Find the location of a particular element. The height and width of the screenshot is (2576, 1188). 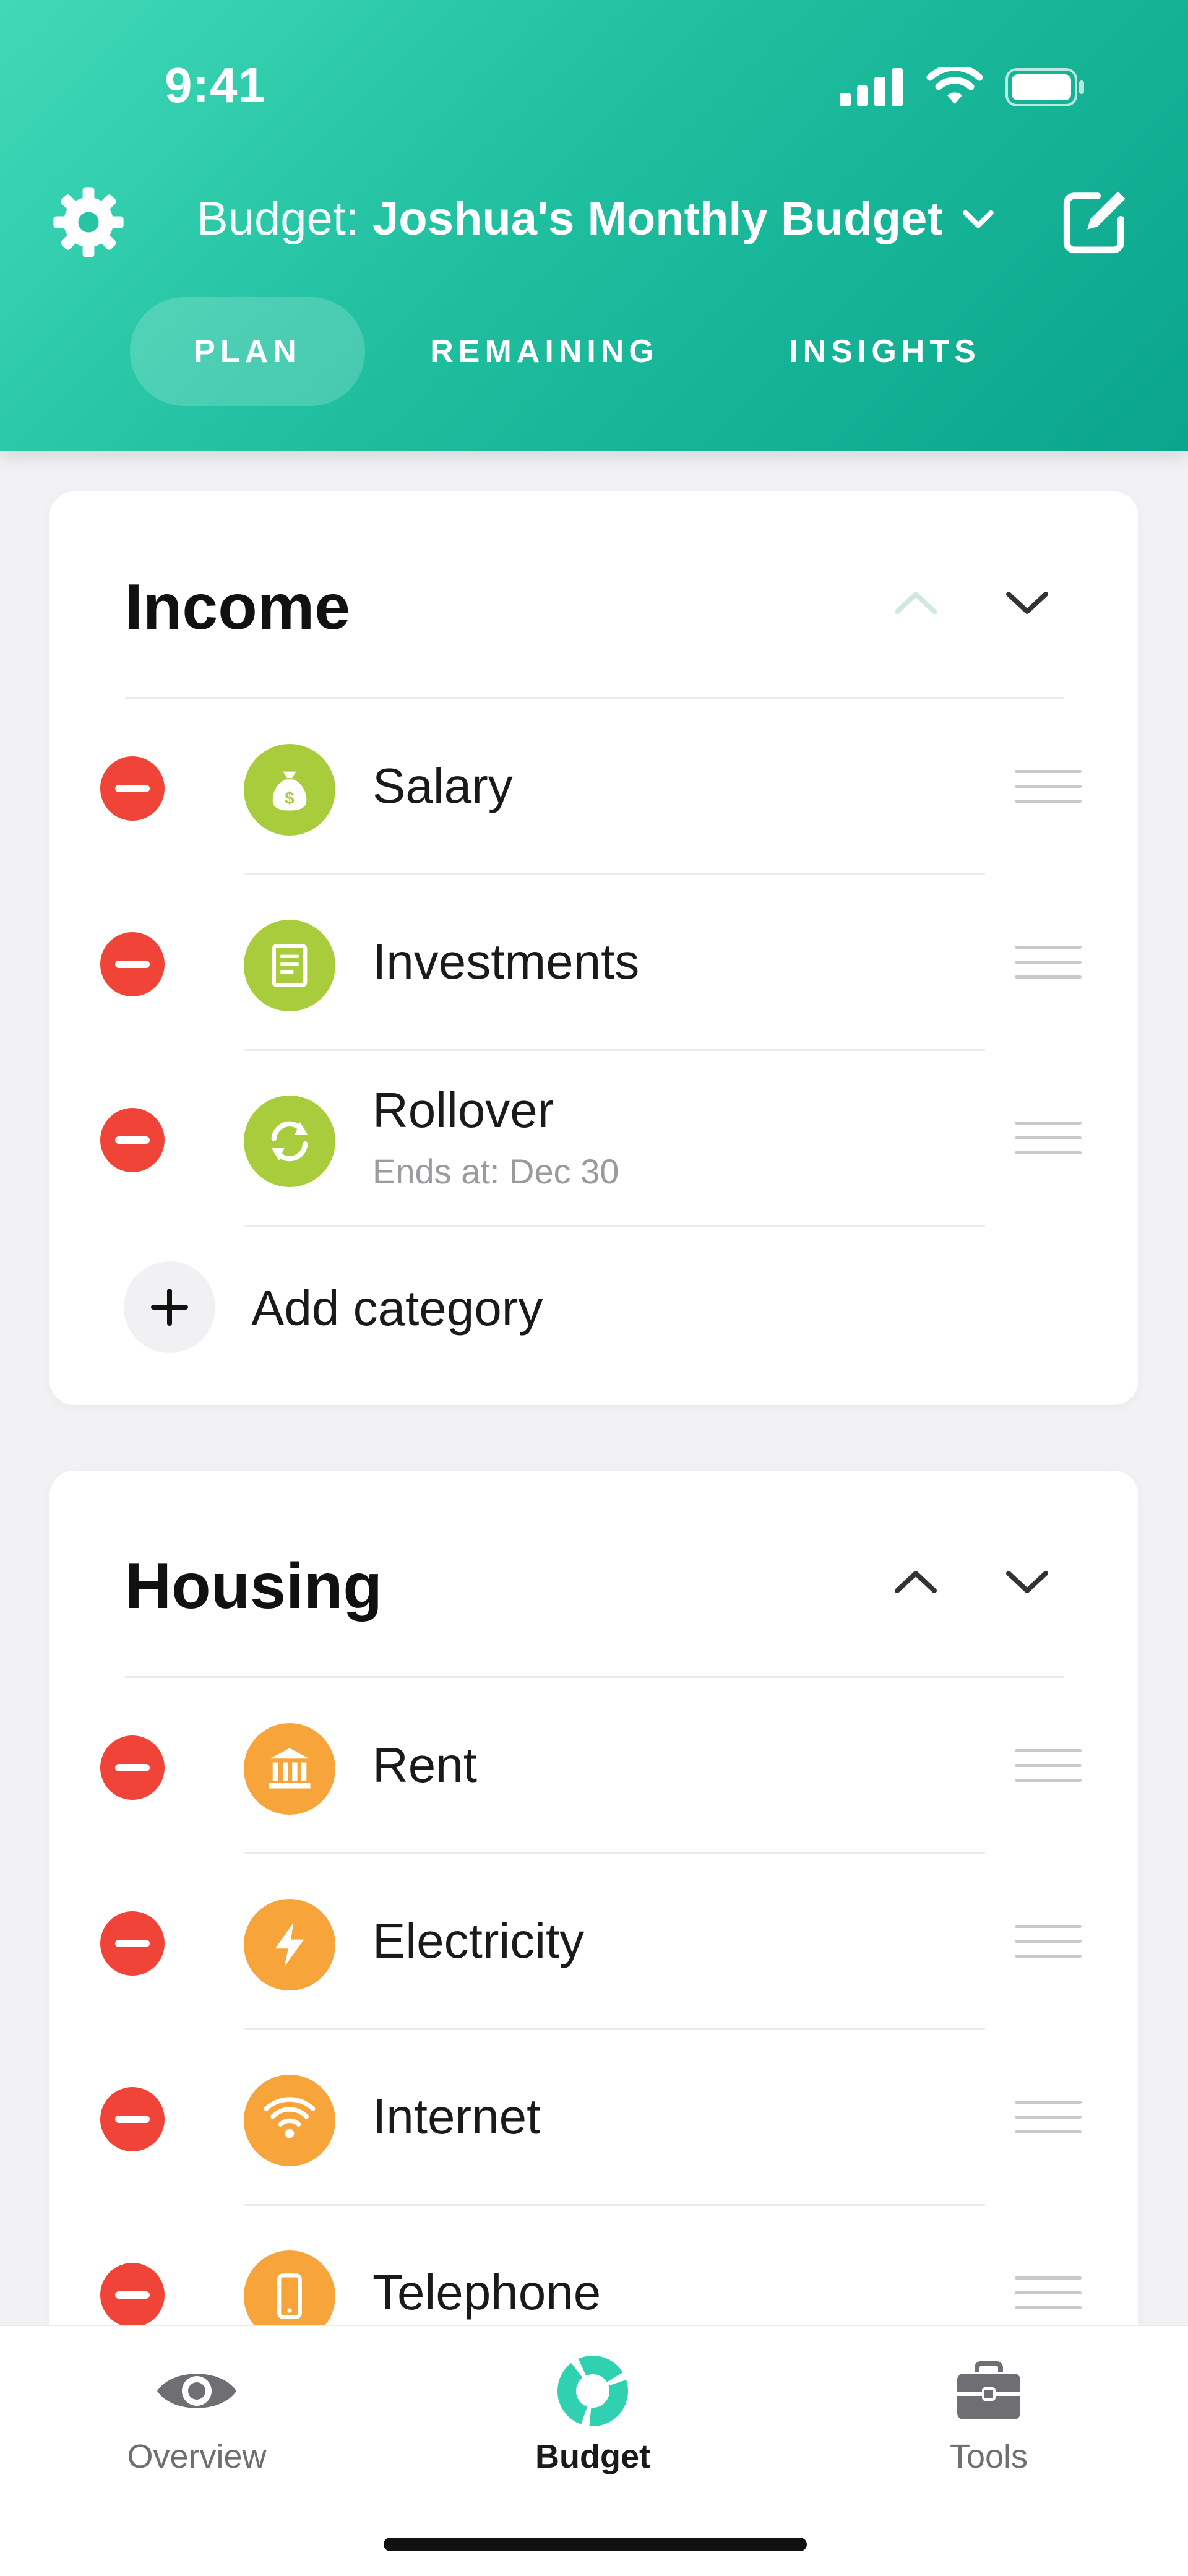

status-icons is located at coordinates (963, 87).